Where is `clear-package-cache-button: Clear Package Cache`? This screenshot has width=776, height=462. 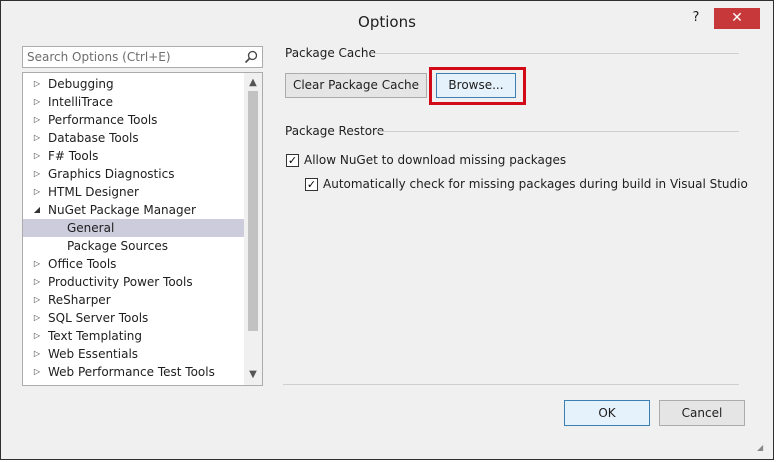 clear-package-cache-button: Clear Package Cache is located at coordinates (356, 85).